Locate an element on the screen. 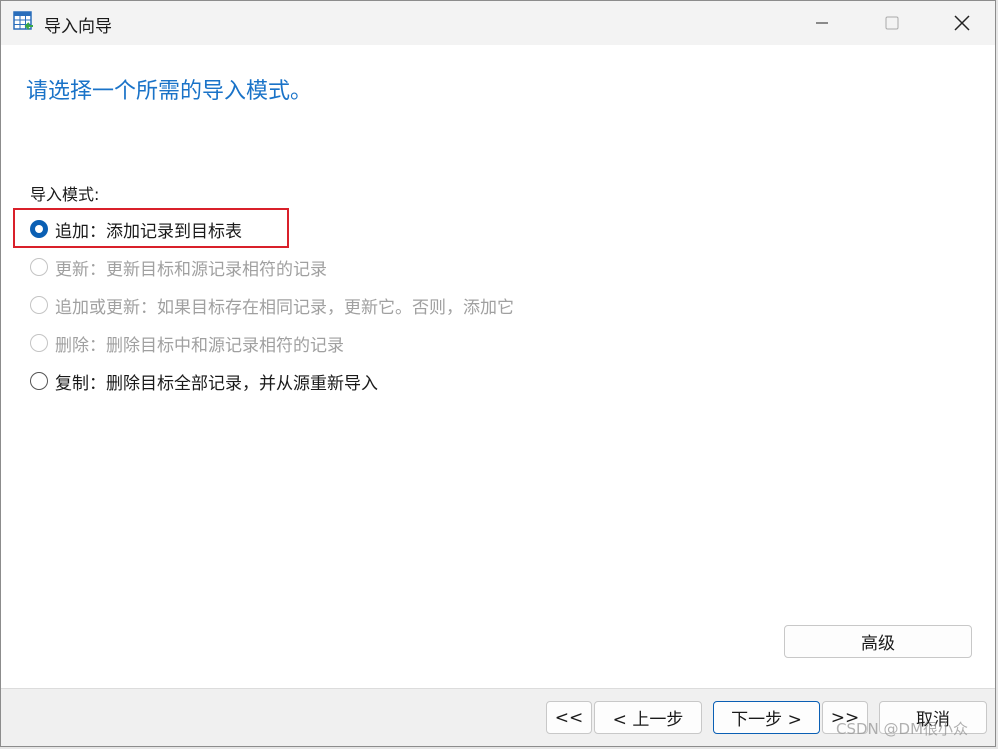  import-mode-label: 导入模式: is located at coordinates (65, 194).